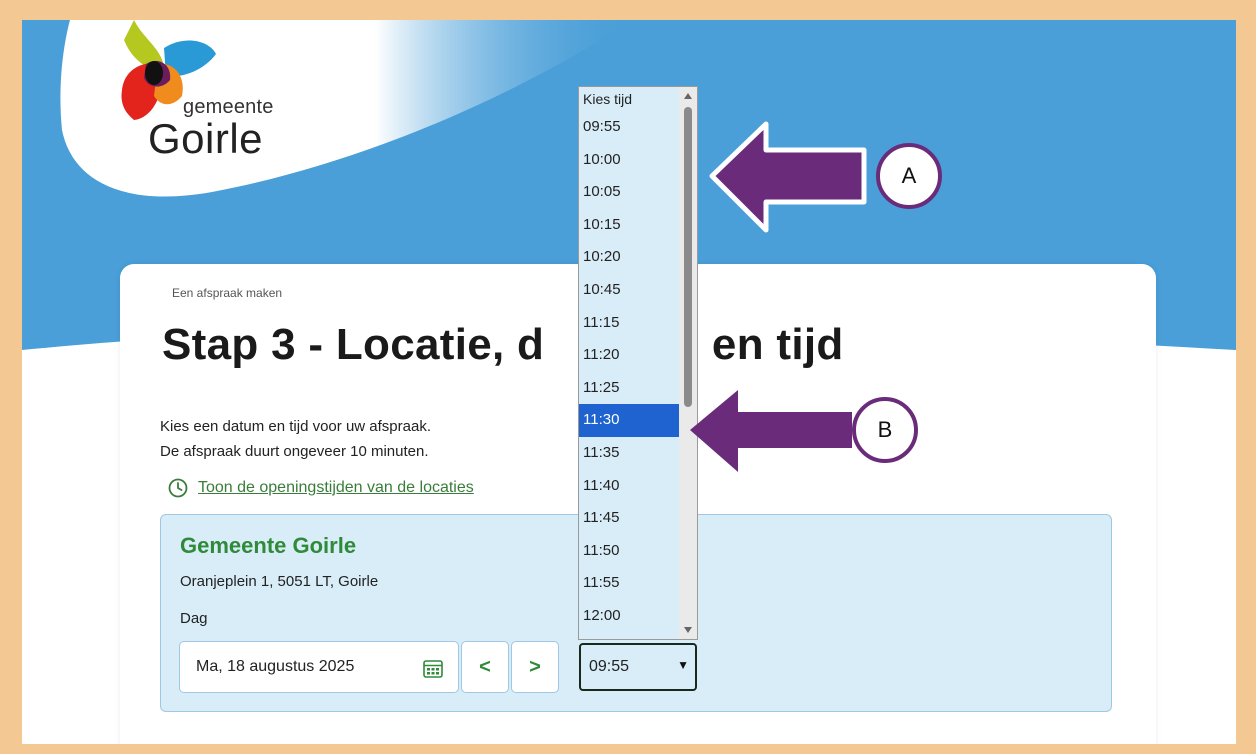  Describe the element at coordinates (630, 420) in the screenshot. I see `time-option: 11:30` at that location.